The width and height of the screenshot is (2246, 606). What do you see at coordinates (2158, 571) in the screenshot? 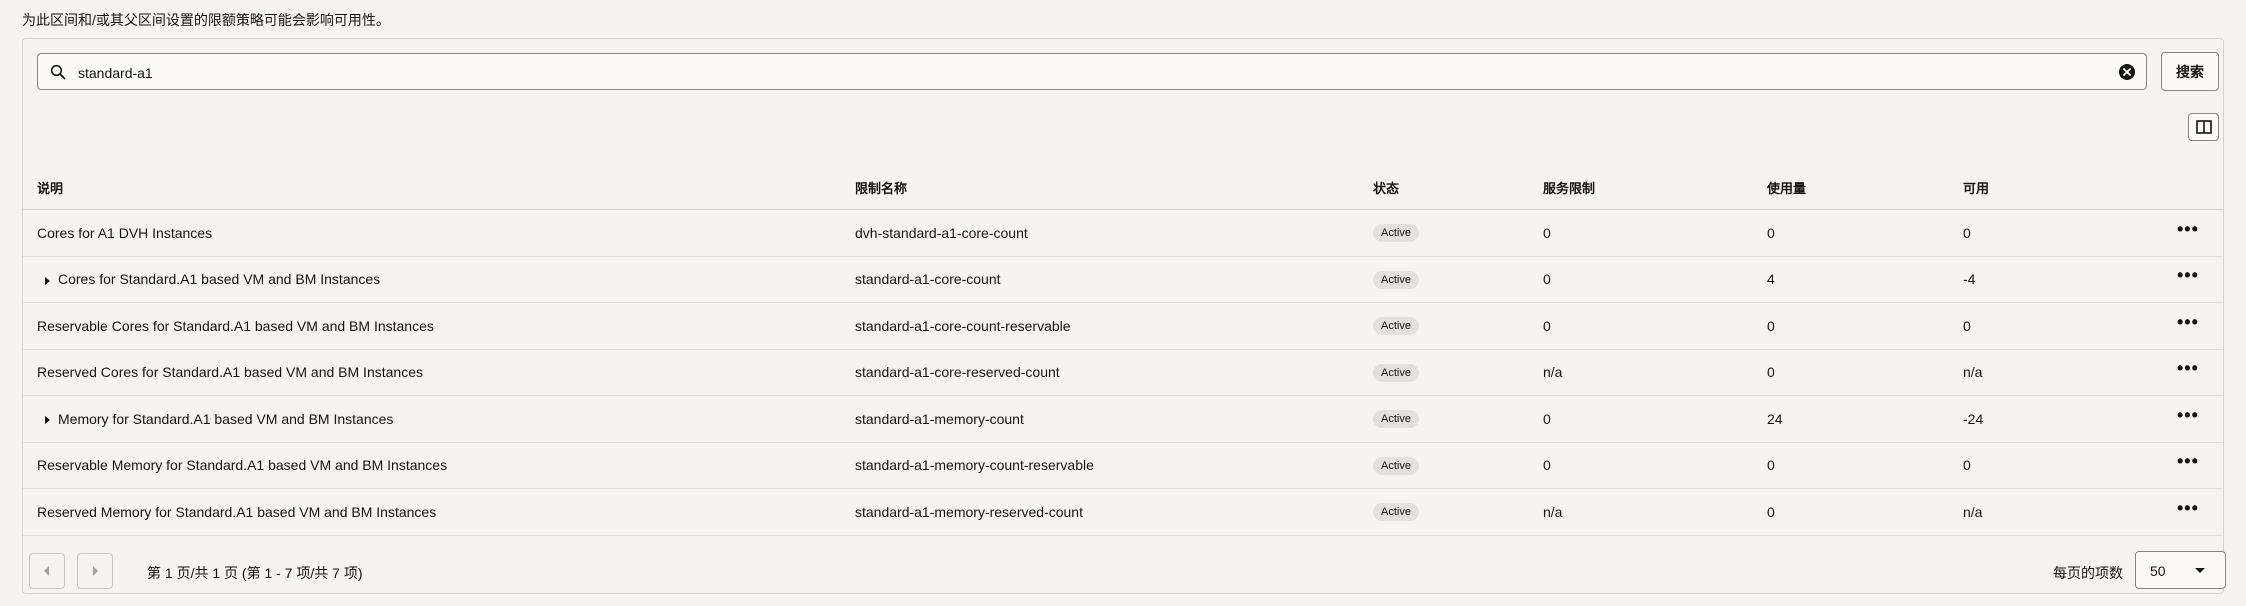
I see `items-per-page-value: 50` at bounding box center [2158, 571].